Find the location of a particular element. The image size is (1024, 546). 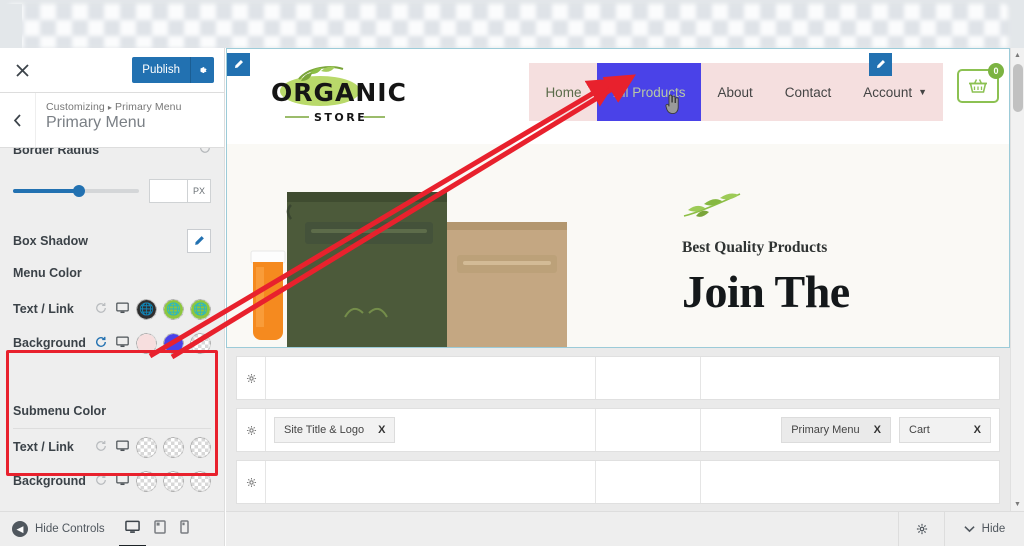

menu-color-text-link-reset is located at coordinates (101, 309).